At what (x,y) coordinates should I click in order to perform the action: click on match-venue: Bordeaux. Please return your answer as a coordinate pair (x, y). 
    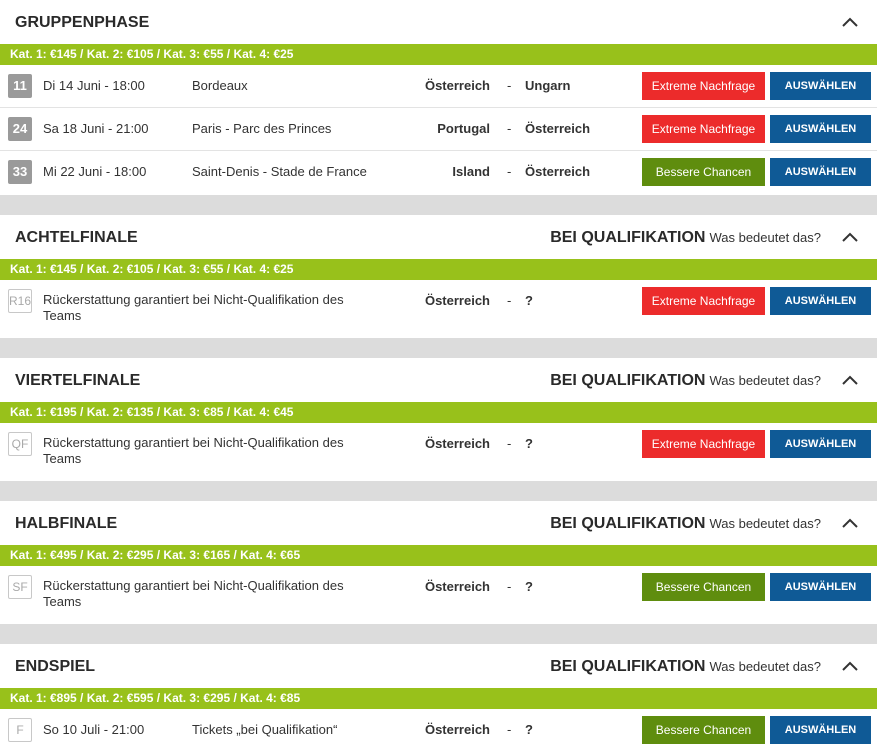
    Looking at the image, I should click on (220, 85).